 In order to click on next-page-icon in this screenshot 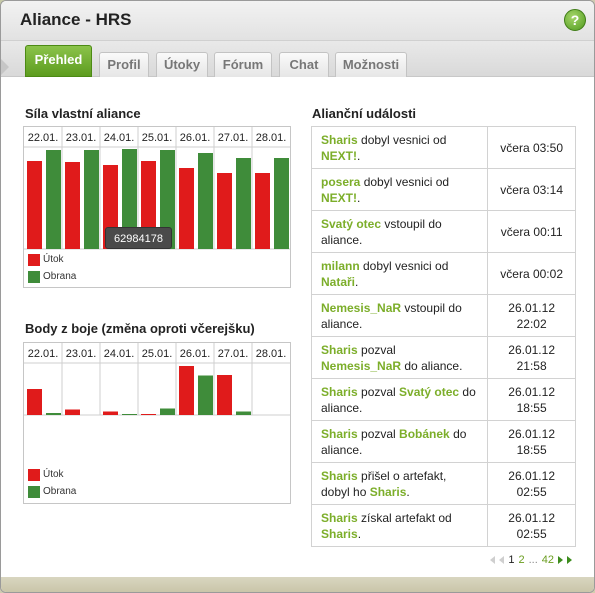, I will do `click(560, 560)`.